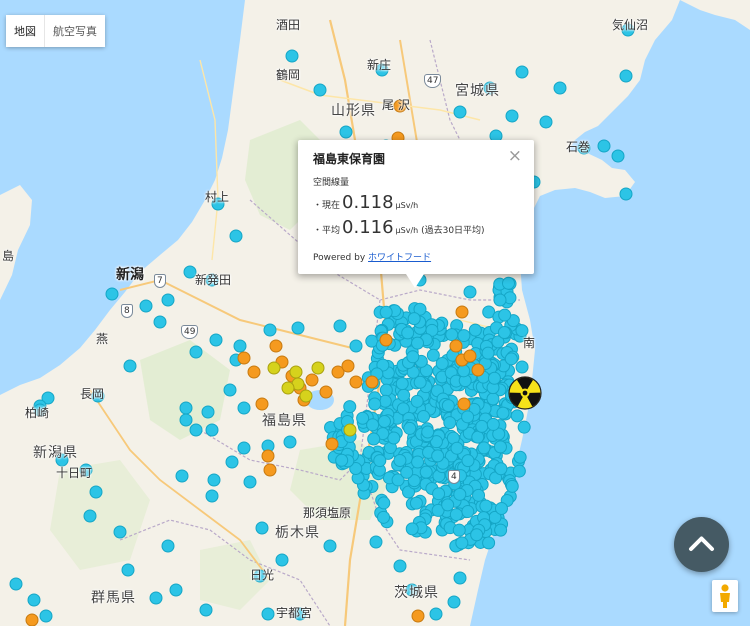 The image size is (750, 626). What do you see at coordinates (525, 393) in the screenshot?
I see `radiation-hazard-icon` at bounding box center [525, 393].